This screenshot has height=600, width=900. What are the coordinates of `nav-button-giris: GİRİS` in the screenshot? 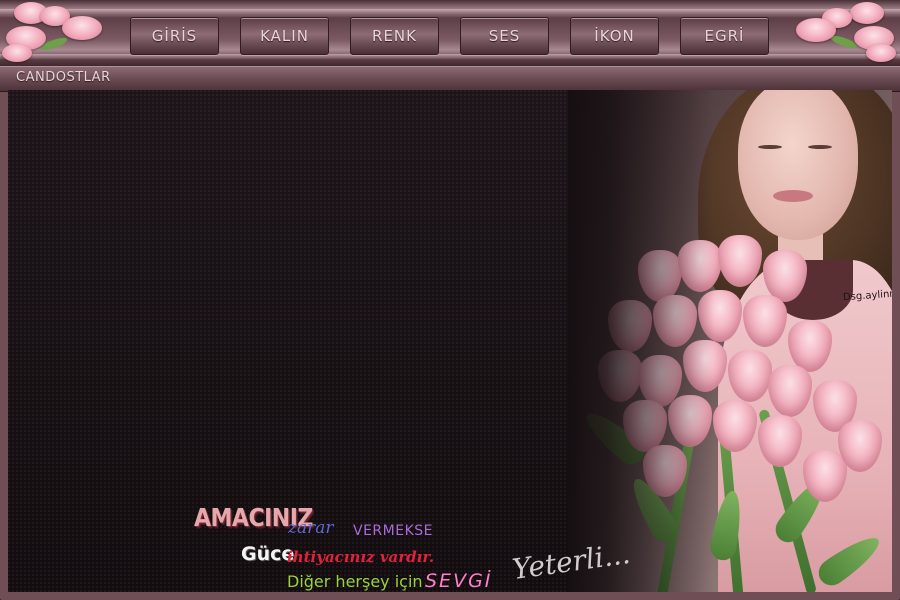 It's located at (174, 36).